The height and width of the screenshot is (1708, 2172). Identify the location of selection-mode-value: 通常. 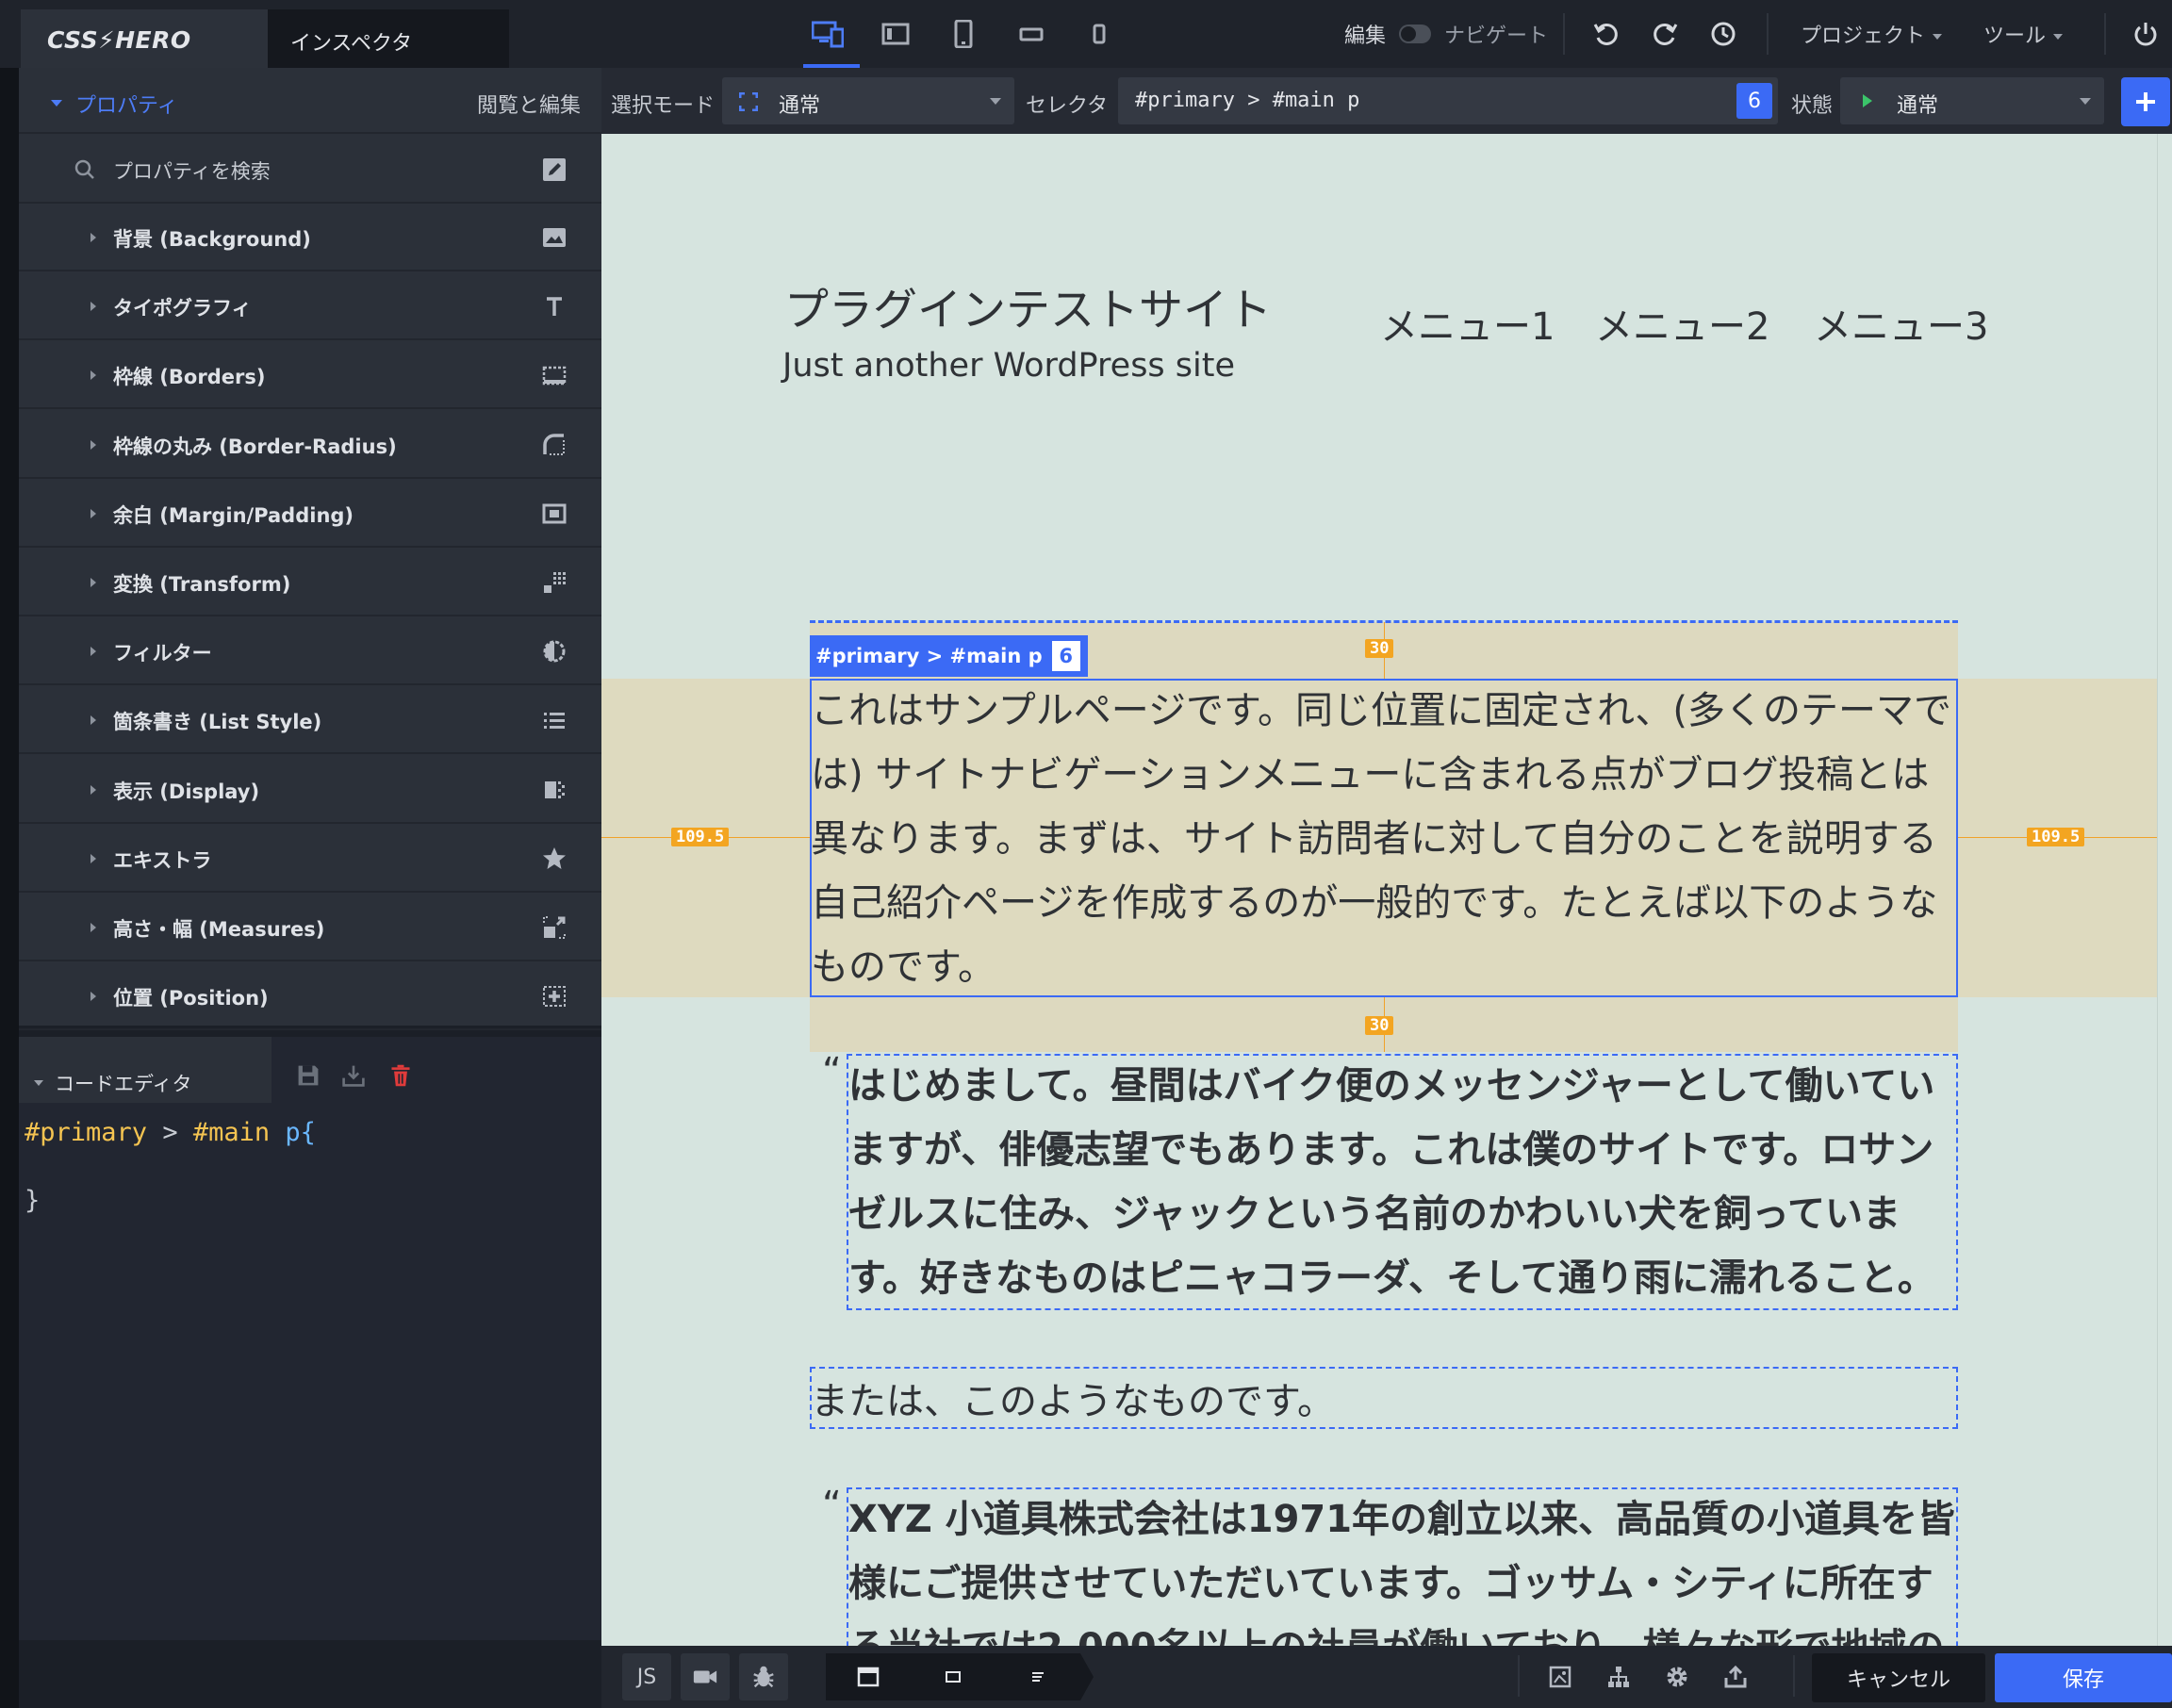
(800, 106).